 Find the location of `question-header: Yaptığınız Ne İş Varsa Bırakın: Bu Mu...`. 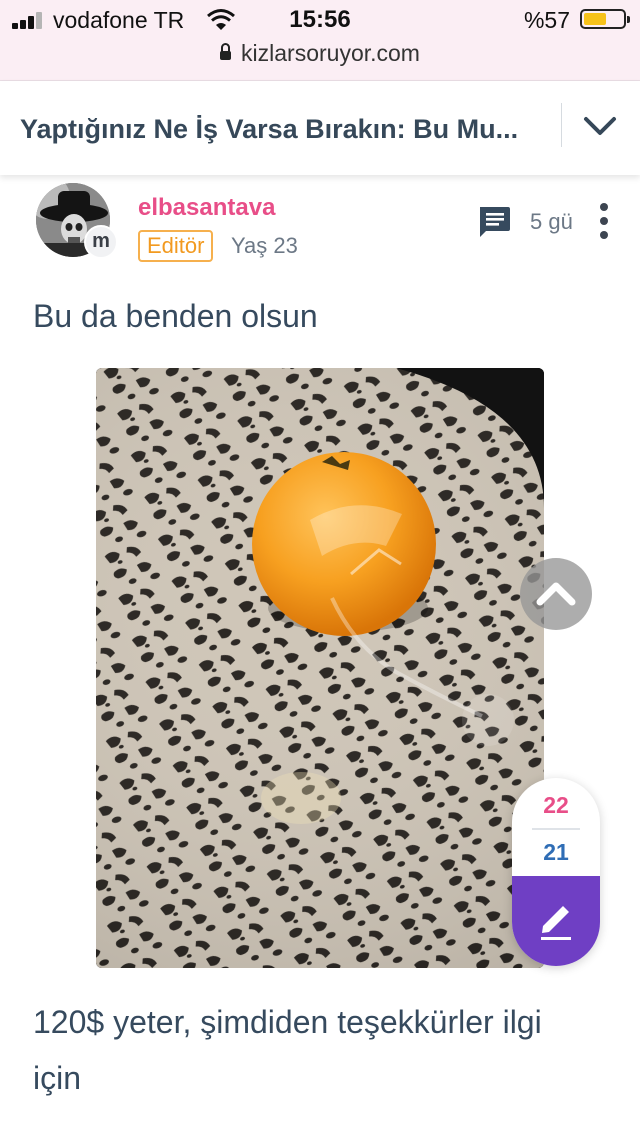

question-header: Yaptığınız Ne İş Varsa Bırakın: Bu Mu... is located at coordinates (320, 128).